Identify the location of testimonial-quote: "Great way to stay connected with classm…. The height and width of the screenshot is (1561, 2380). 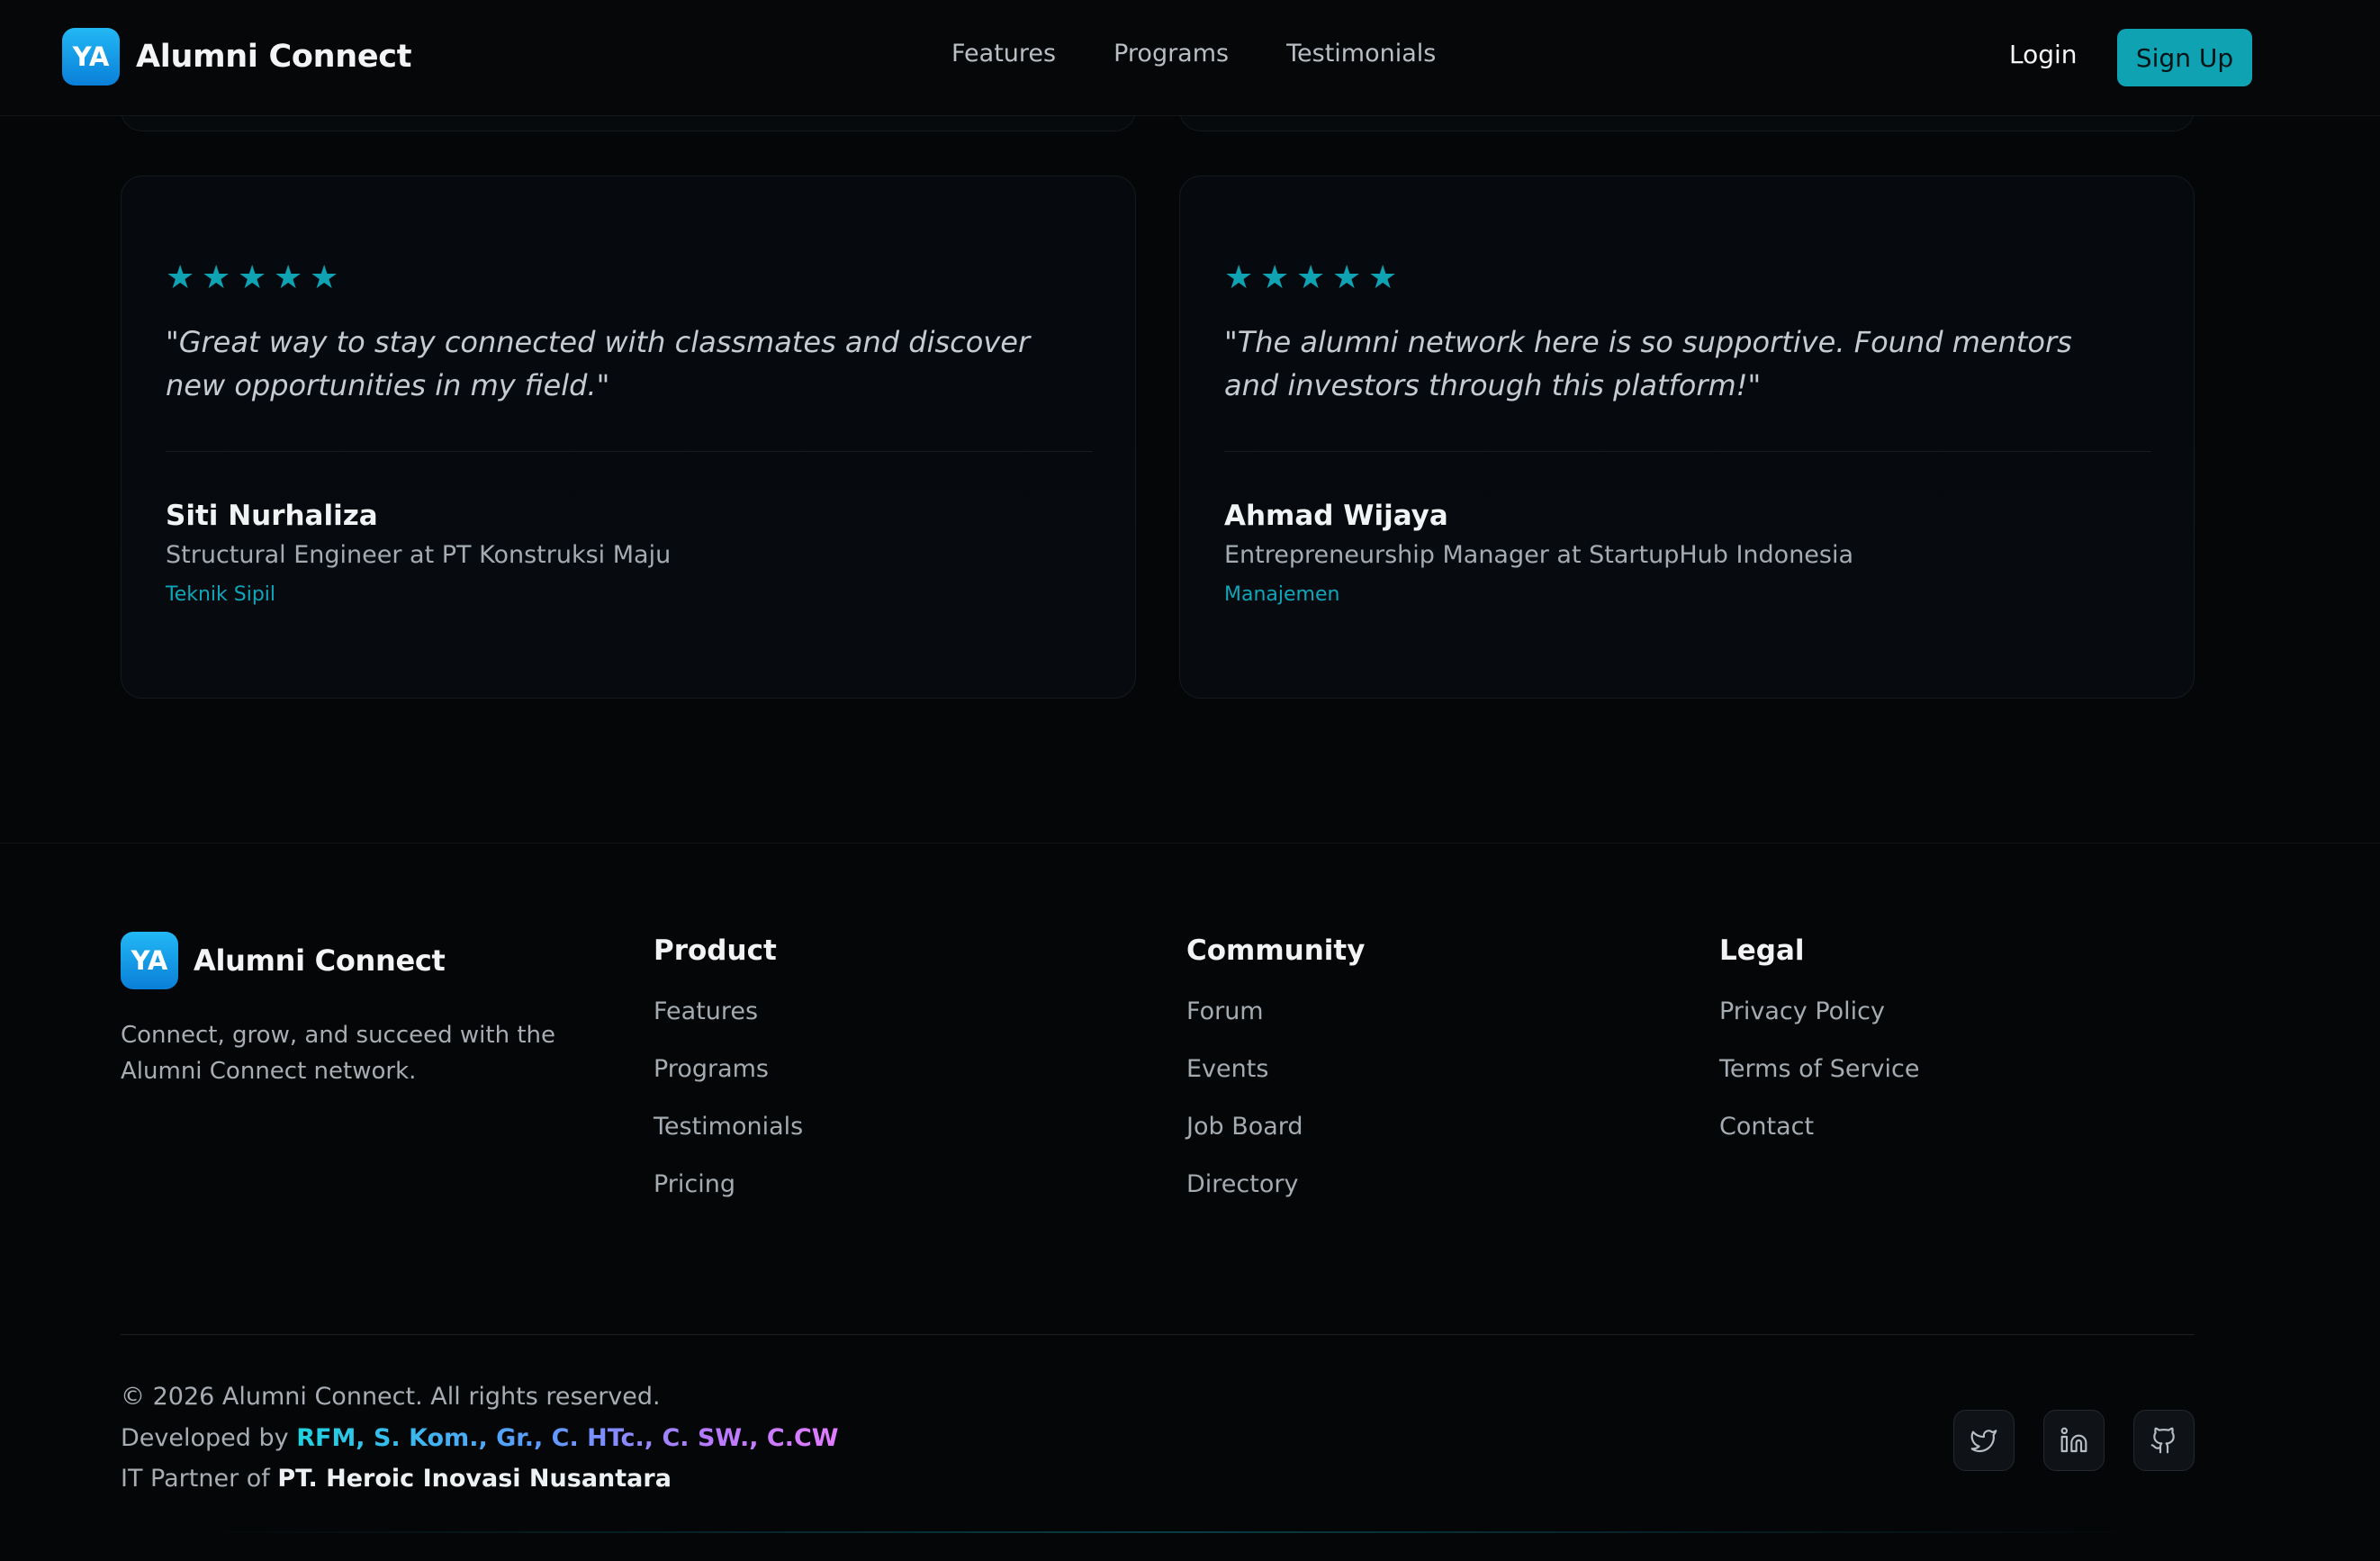
(598, 363).